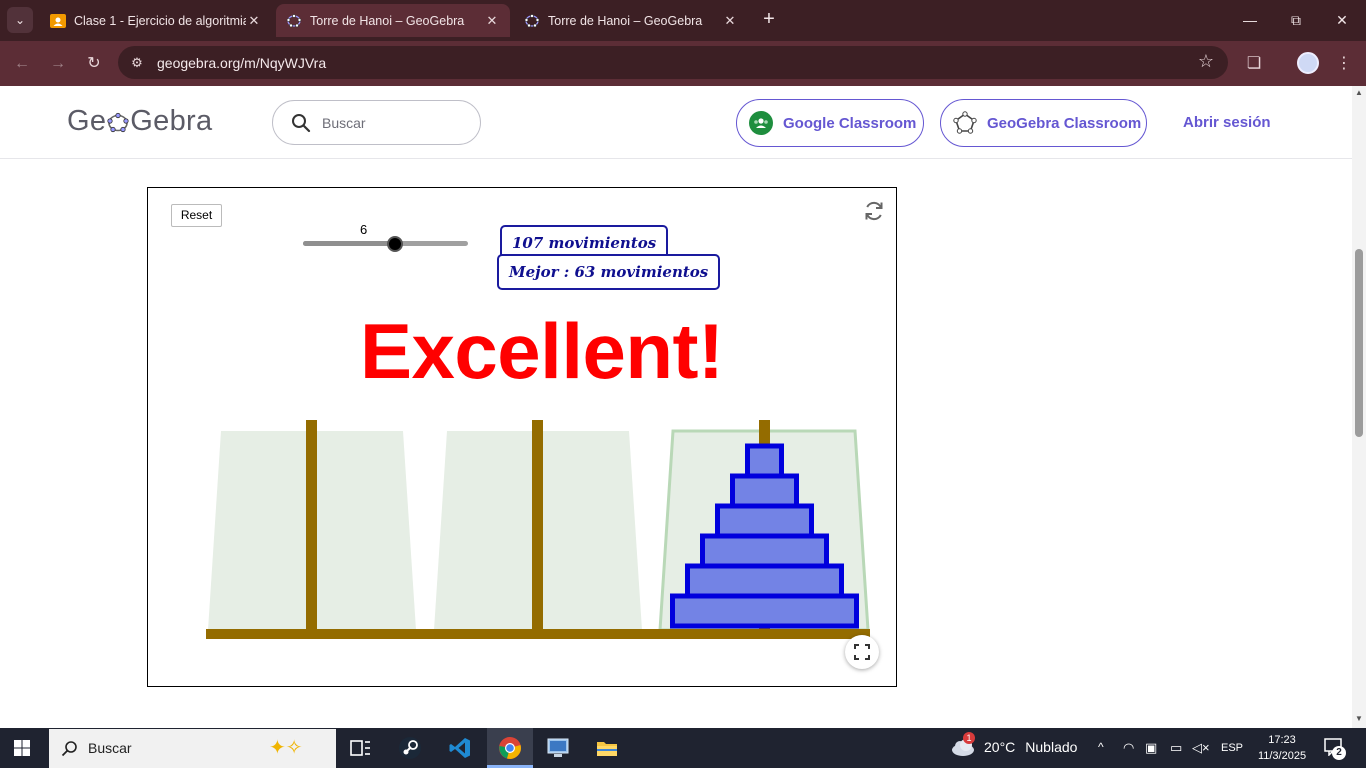  I want to click on wifi-icon: ◠, so click(1128, 748).